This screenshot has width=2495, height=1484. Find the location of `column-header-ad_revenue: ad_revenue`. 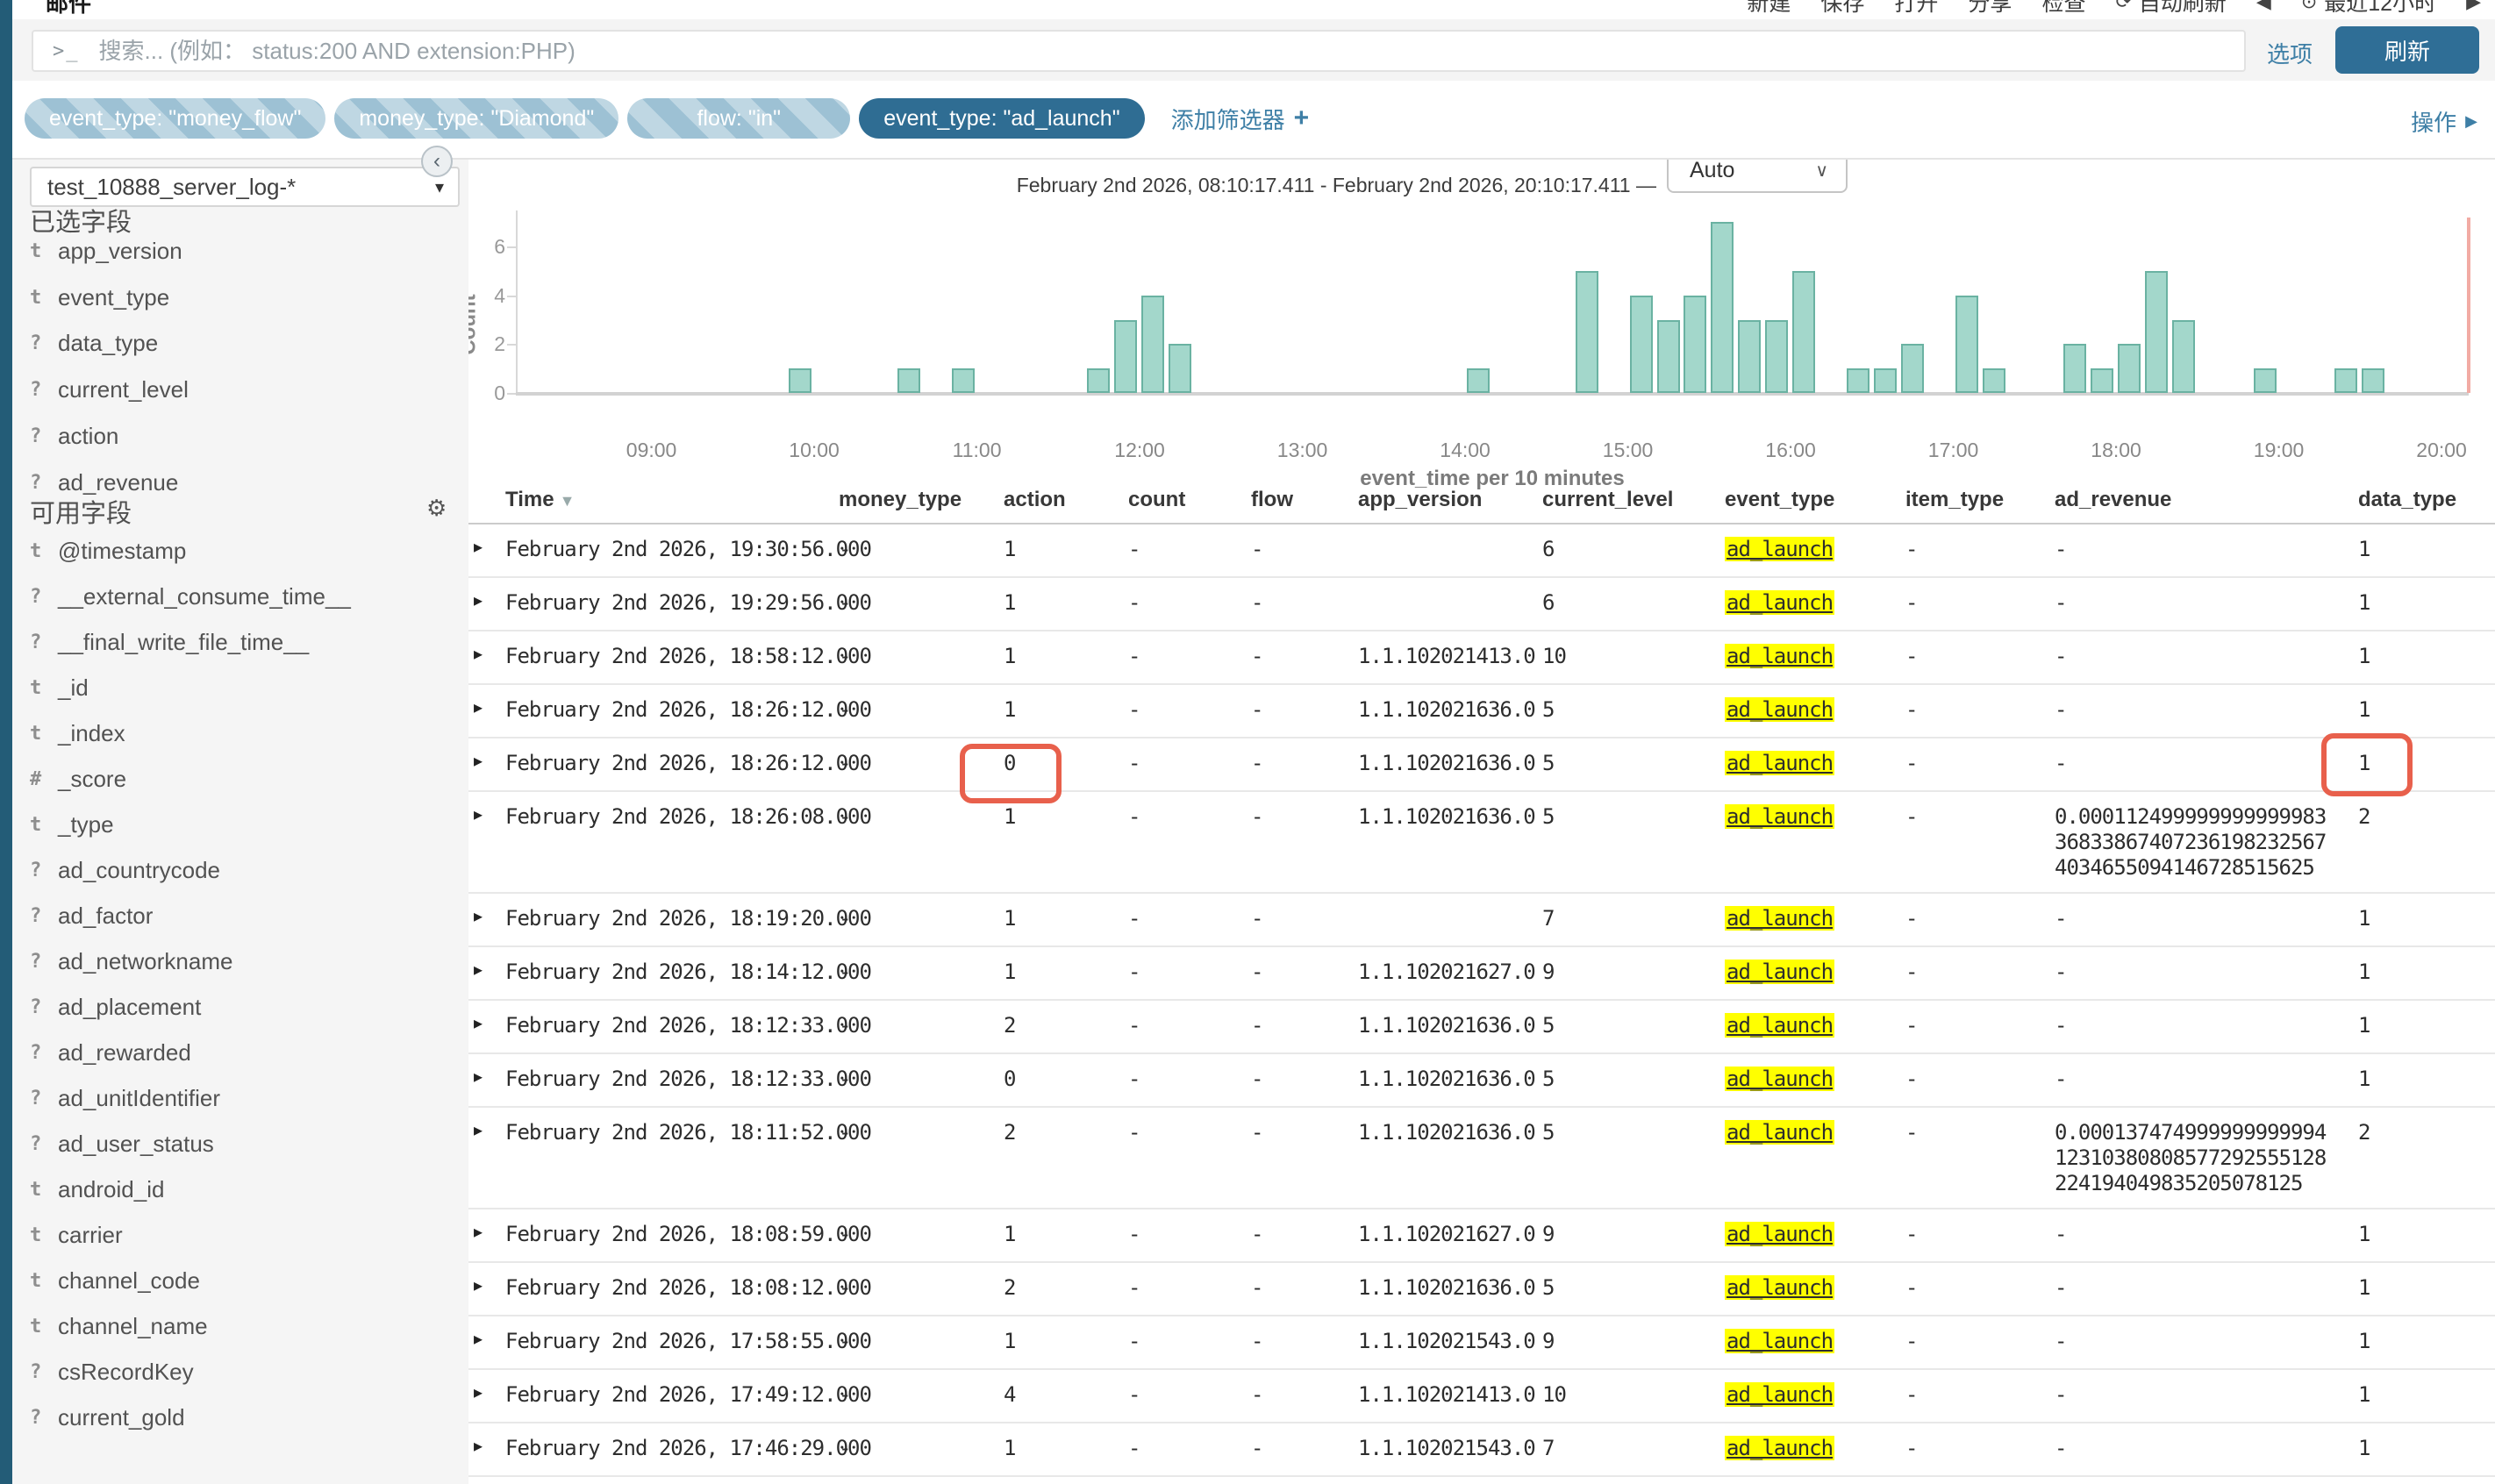

column-header-ad_revenue: ad_revenue is located at coordinates (2206, 498).